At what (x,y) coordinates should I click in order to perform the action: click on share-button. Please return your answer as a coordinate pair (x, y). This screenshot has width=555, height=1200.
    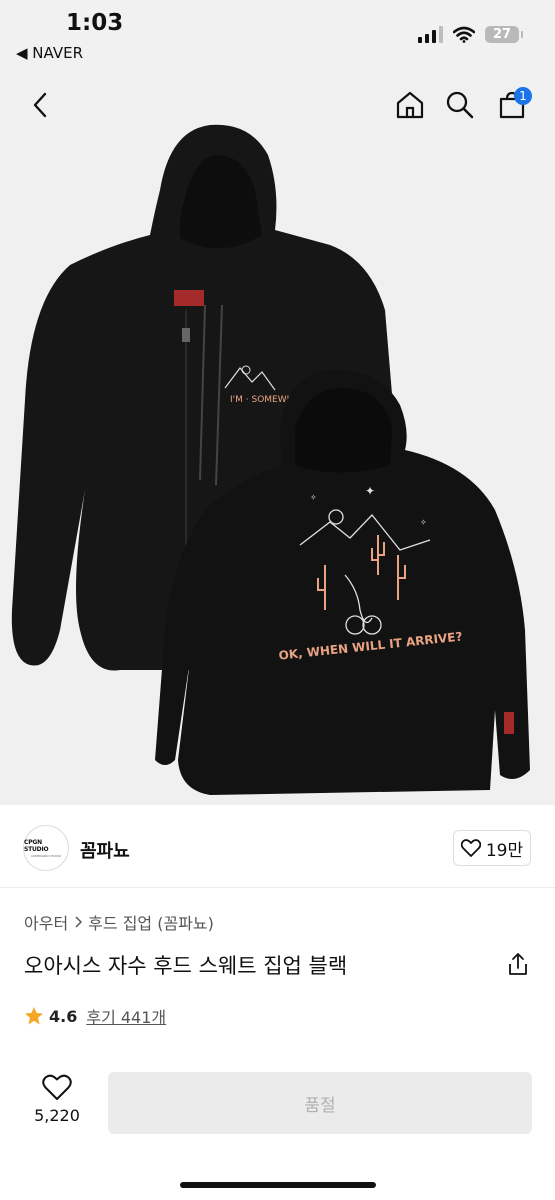
    Looking at the image, I should click on (518, 964).